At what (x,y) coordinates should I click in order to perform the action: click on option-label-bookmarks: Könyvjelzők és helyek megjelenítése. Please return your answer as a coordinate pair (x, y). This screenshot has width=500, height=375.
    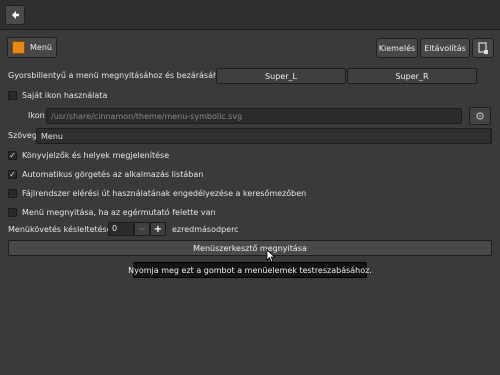
    Looking at the image, I should click on (96, 155).